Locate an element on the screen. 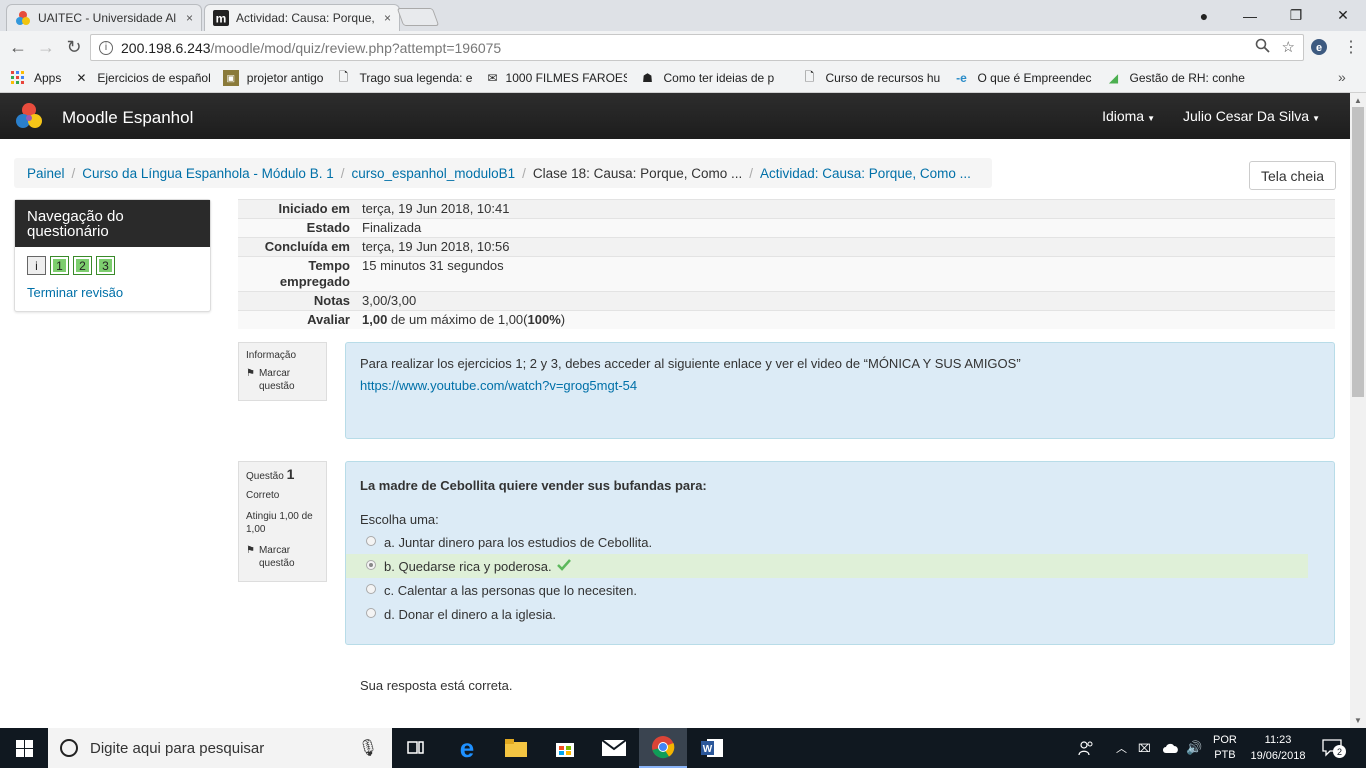 The width and height of the screenshot is (1366, 768). scroll-up-icon: ▲ is located at coordinates (1358, 100).